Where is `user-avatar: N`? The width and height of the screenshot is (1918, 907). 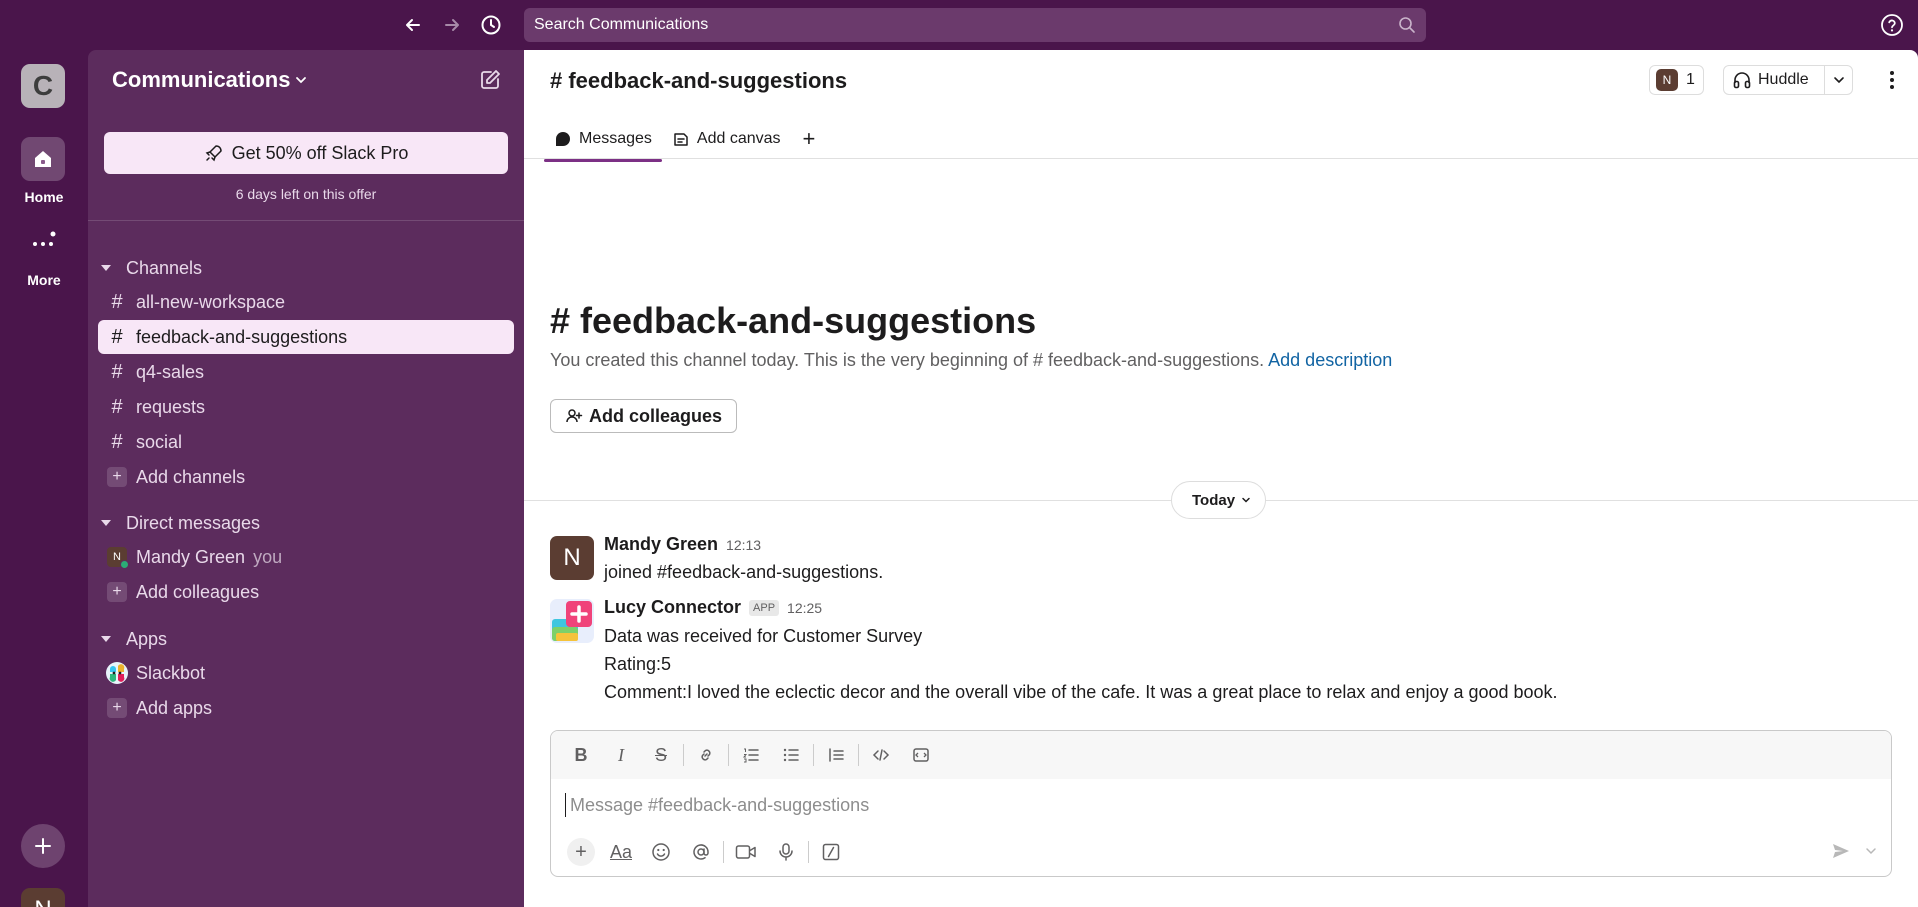 user-avatar: N is located at coordinates (43, 897).